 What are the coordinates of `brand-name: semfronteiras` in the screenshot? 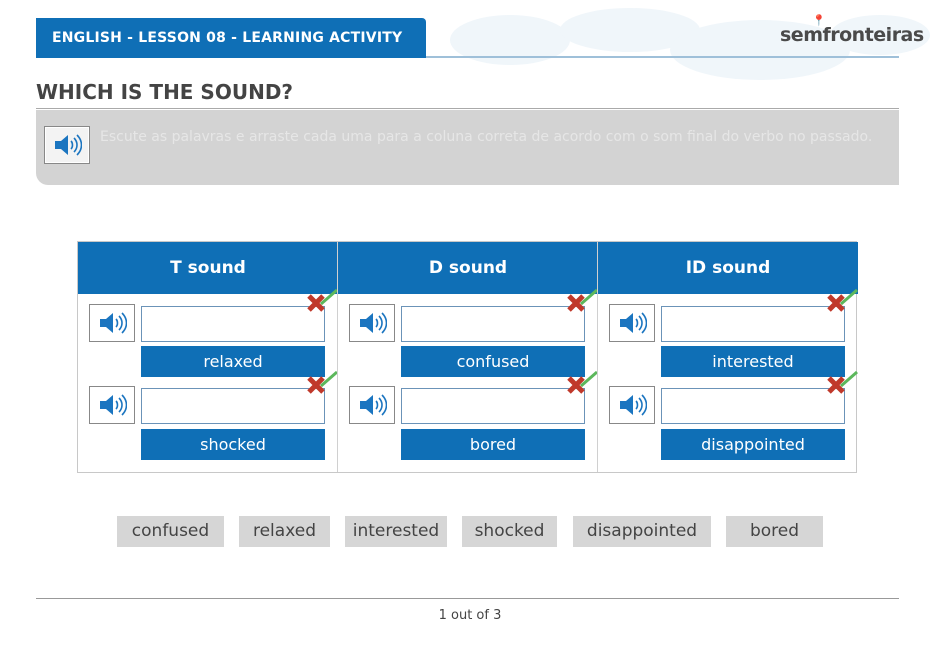 It's located at (852, 35).